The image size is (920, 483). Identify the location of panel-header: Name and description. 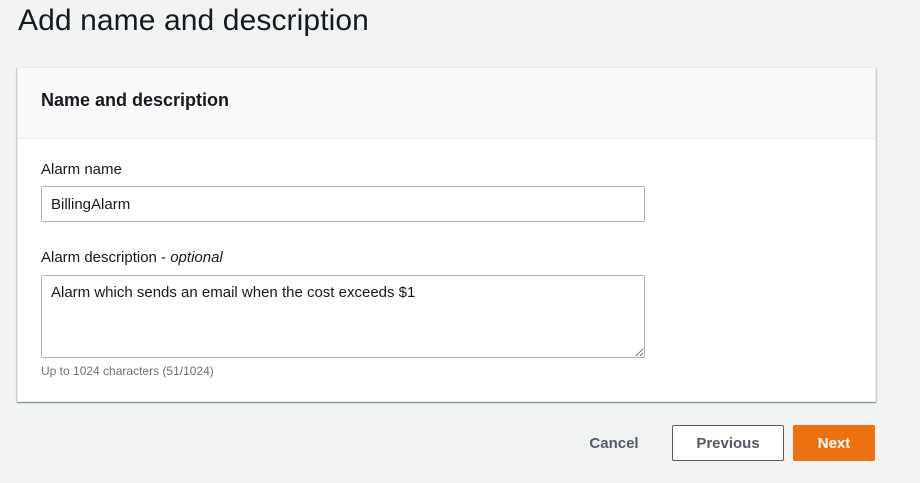
(446, 103).